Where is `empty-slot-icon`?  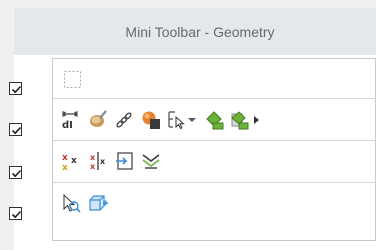 empty-slot-icon is located at coordinates (73, 80).